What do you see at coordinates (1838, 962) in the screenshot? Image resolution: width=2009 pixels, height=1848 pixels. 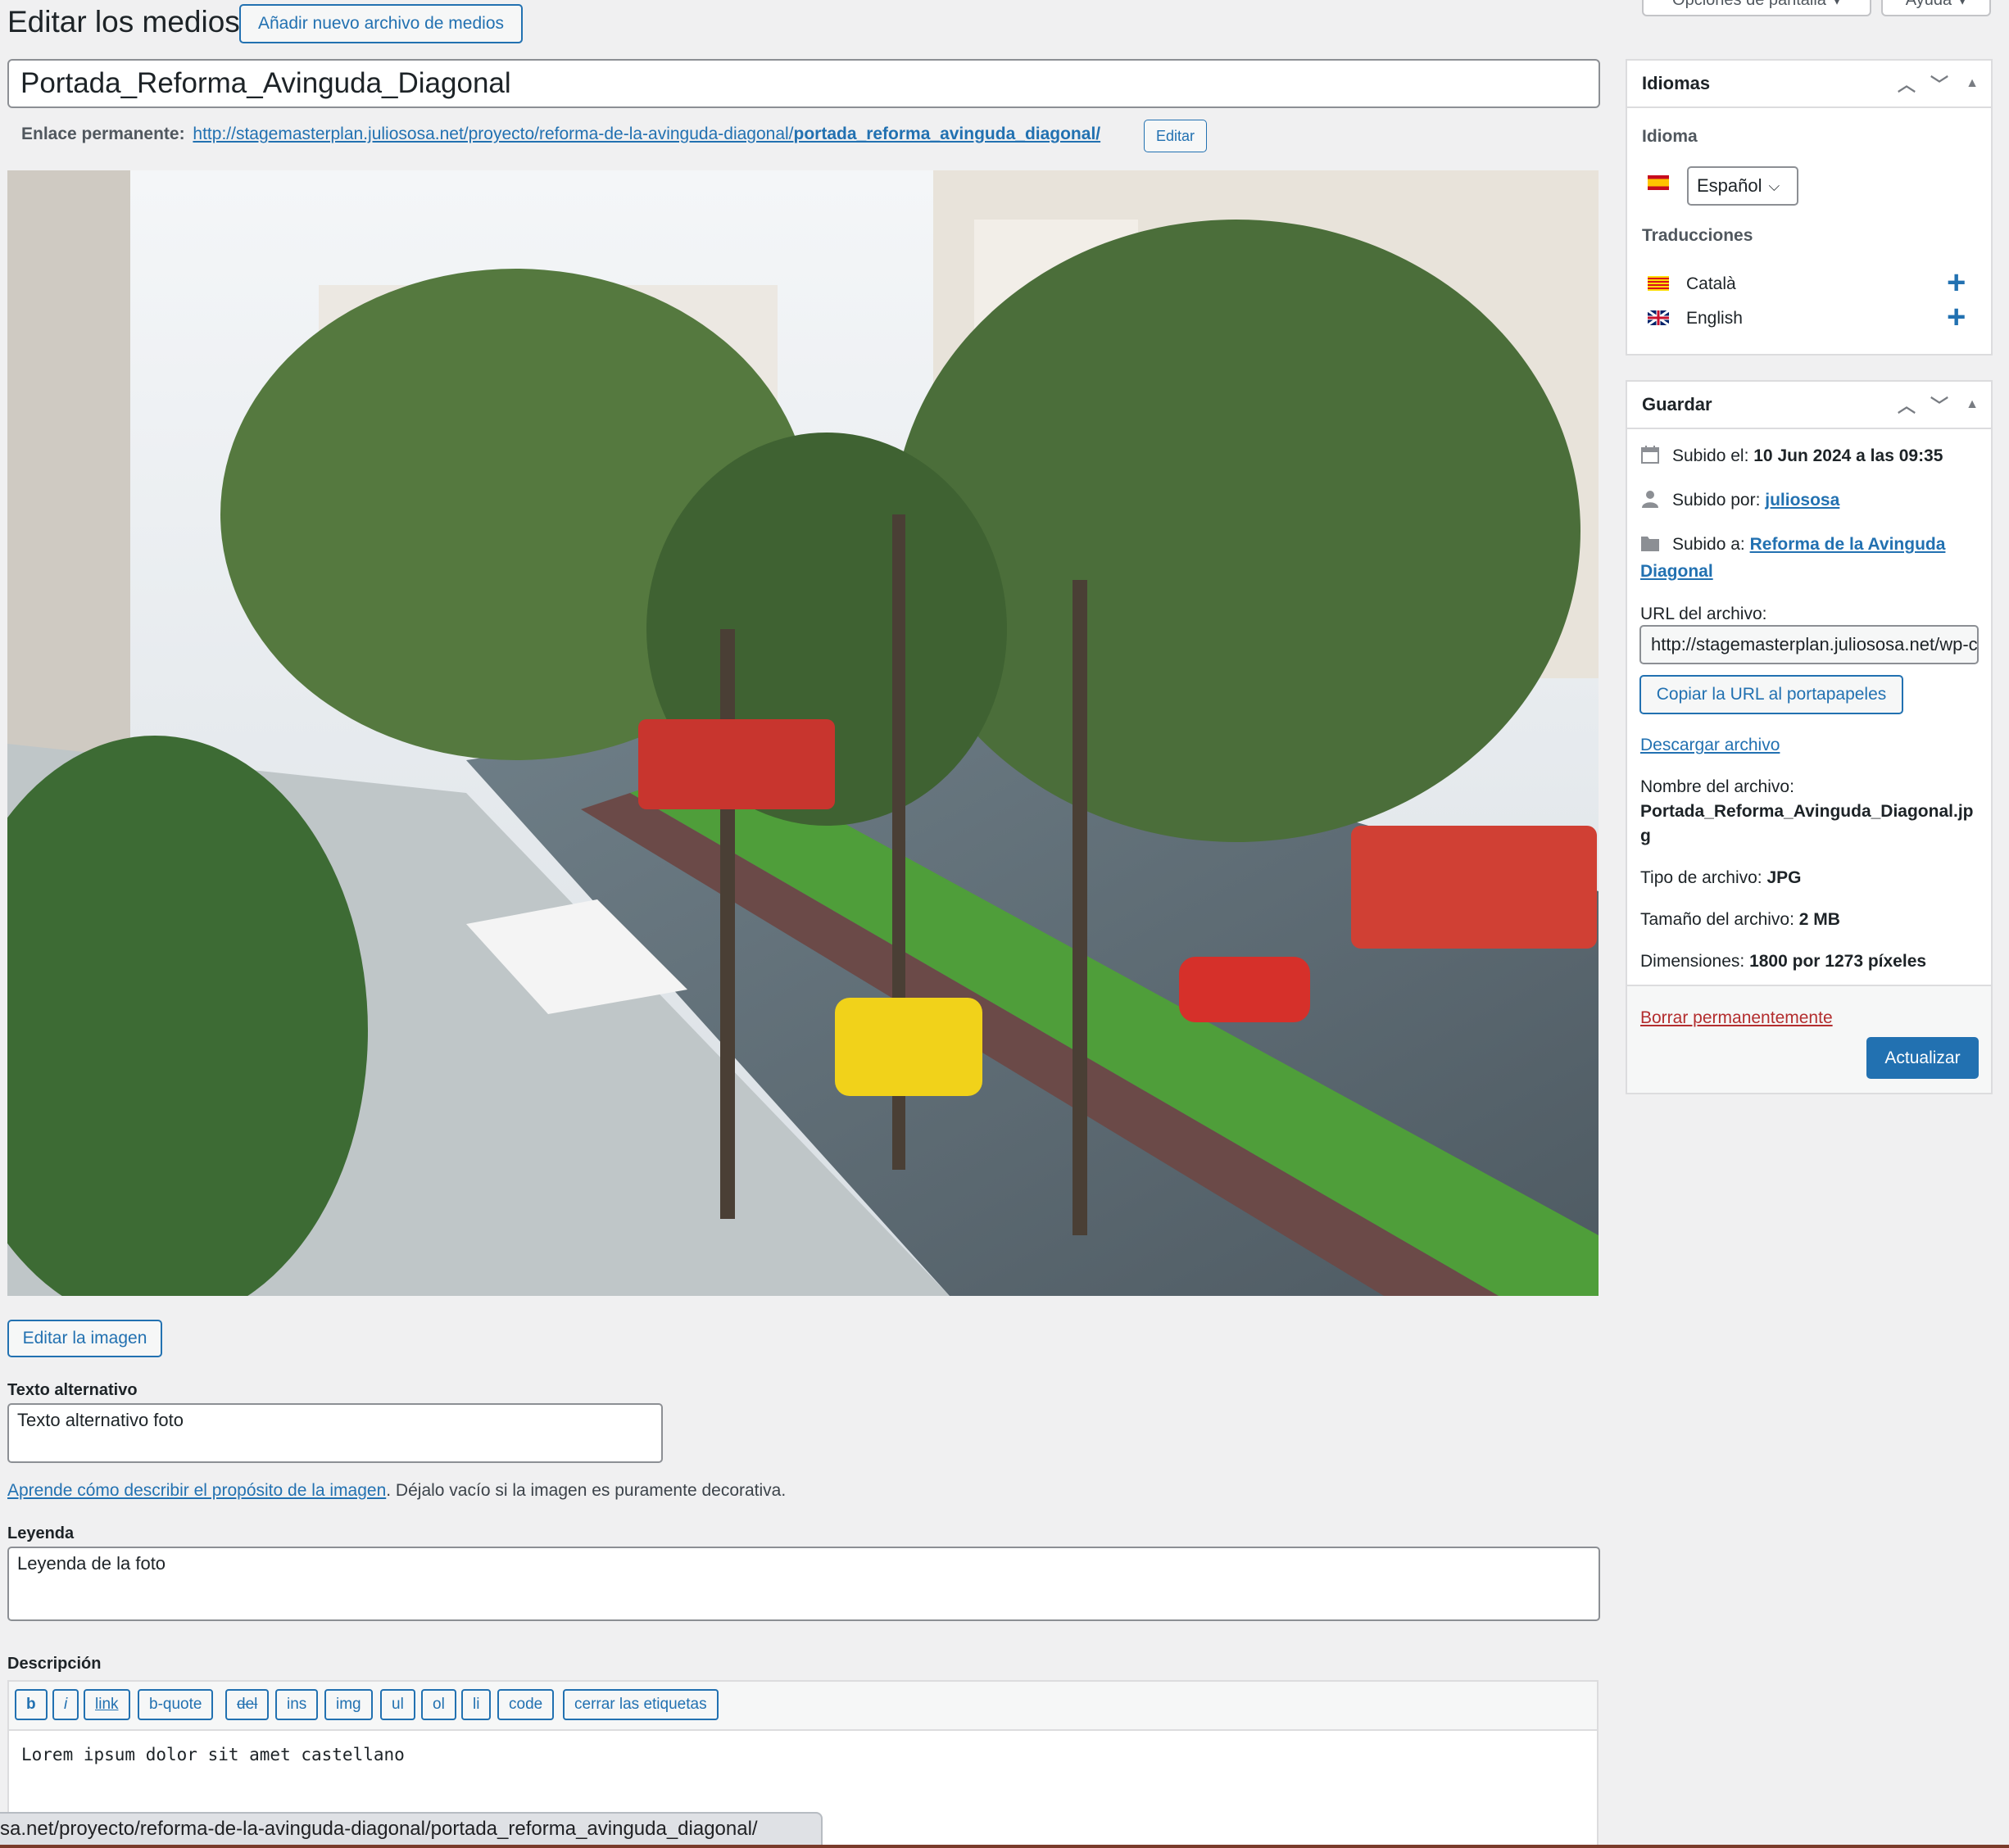 I see `dimensions-value: 1800 por 1273 píxeles` at bounding box center [1838, 962].